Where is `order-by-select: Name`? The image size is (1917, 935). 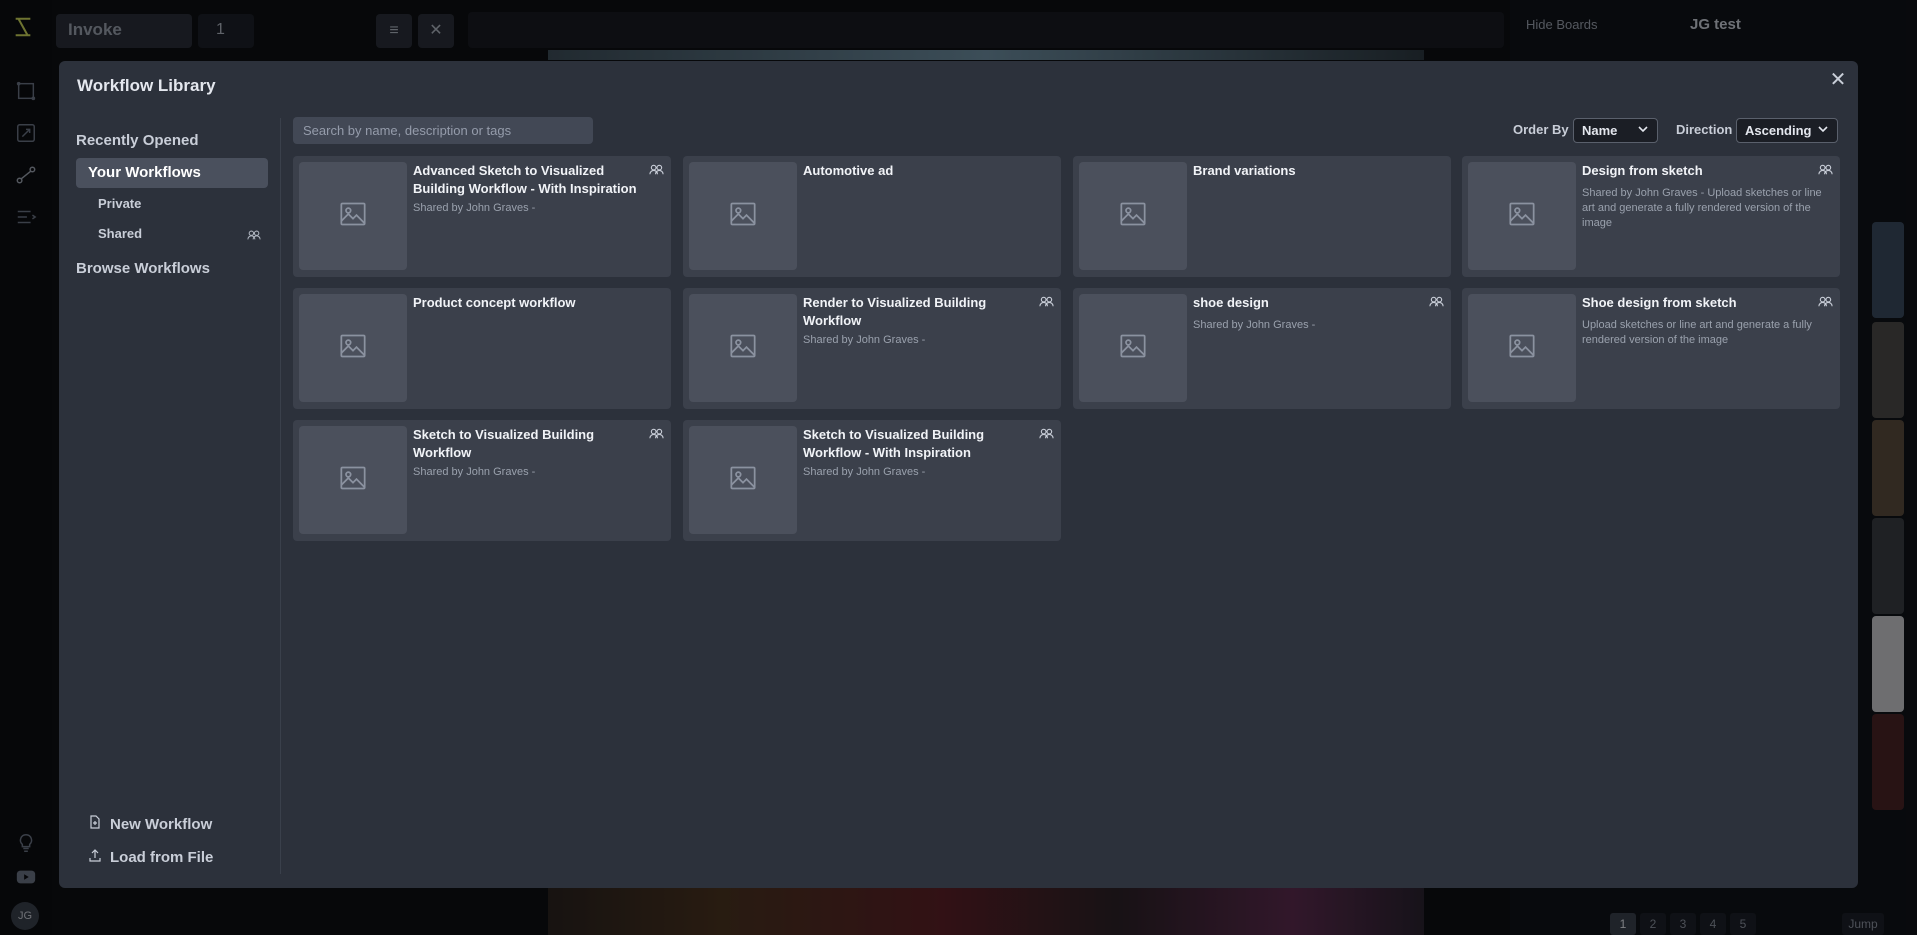 order-by-select: Name is located at coordinates (1615, 130).